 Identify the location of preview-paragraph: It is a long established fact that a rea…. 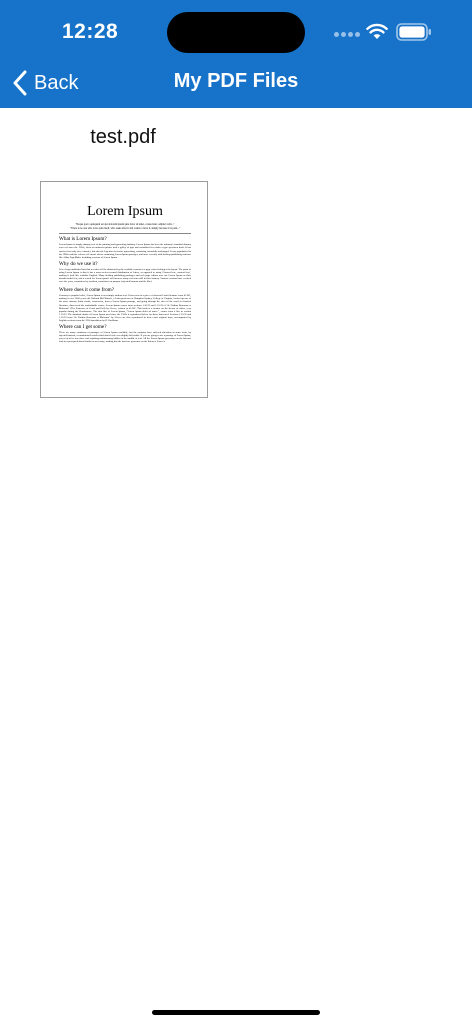
(125, 275).